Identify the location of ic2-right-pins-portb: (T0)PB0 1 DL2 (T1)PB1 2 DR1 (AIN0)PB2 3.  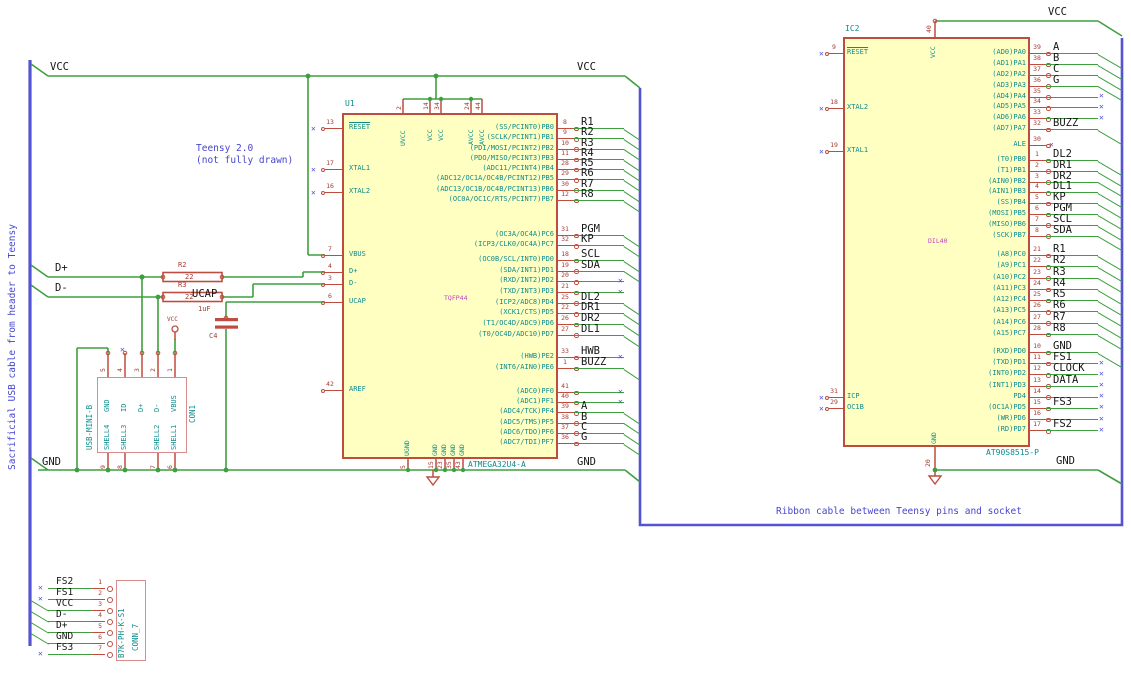
(985, 200).